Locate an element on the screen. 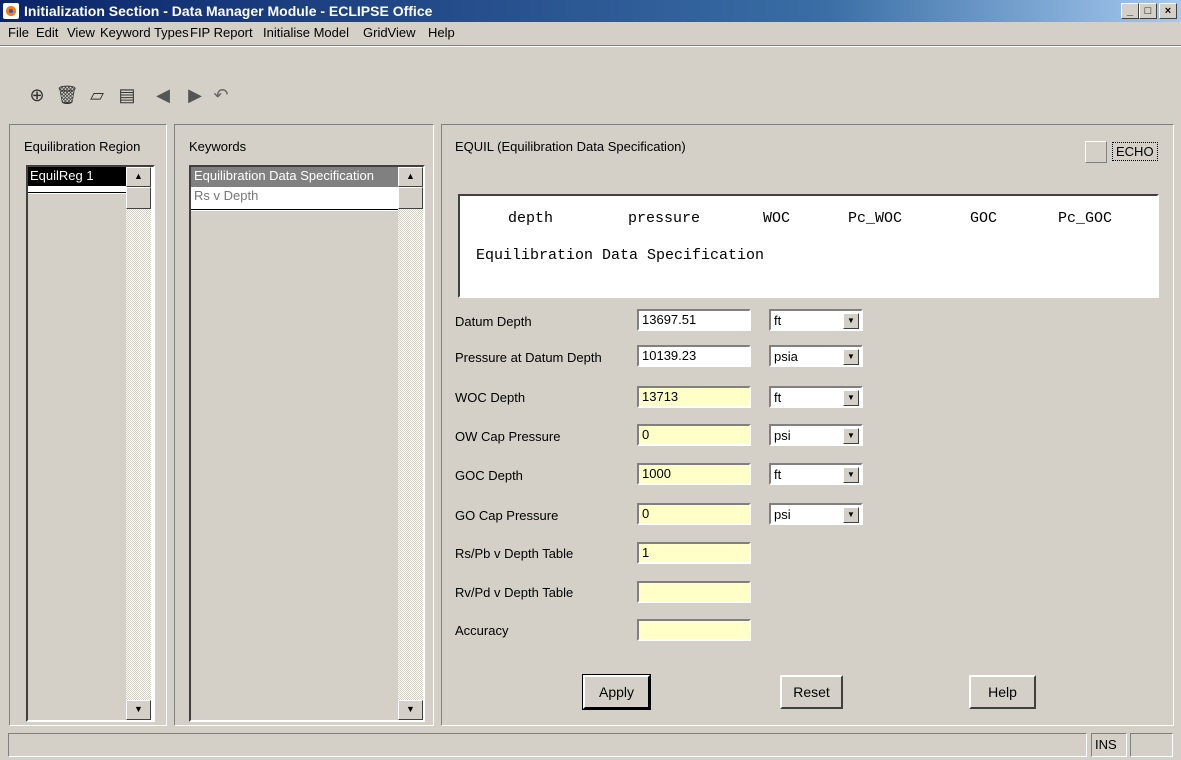  preview-description: Equilibration Data Specification is located at coordinates (620, 255).